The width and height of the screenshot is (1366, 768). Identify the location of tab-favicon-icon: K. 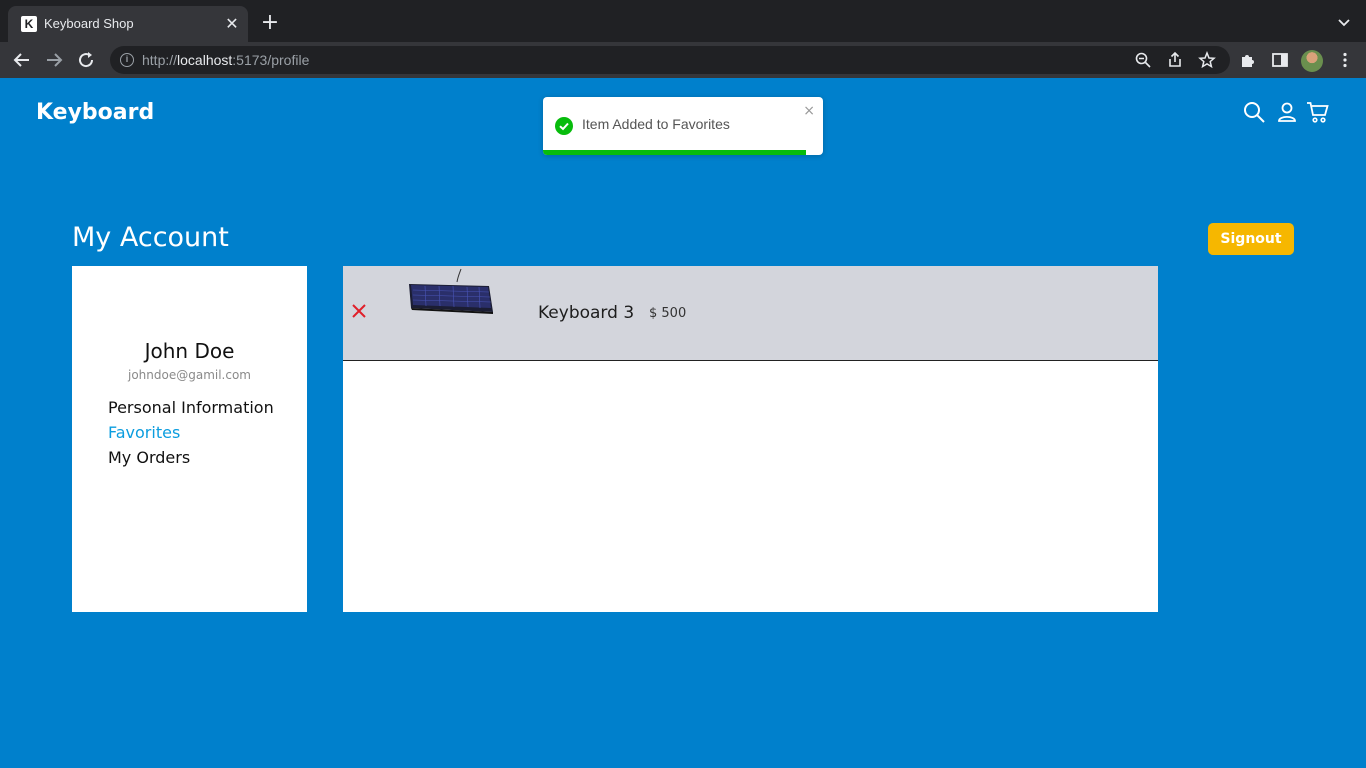
(29, 24).